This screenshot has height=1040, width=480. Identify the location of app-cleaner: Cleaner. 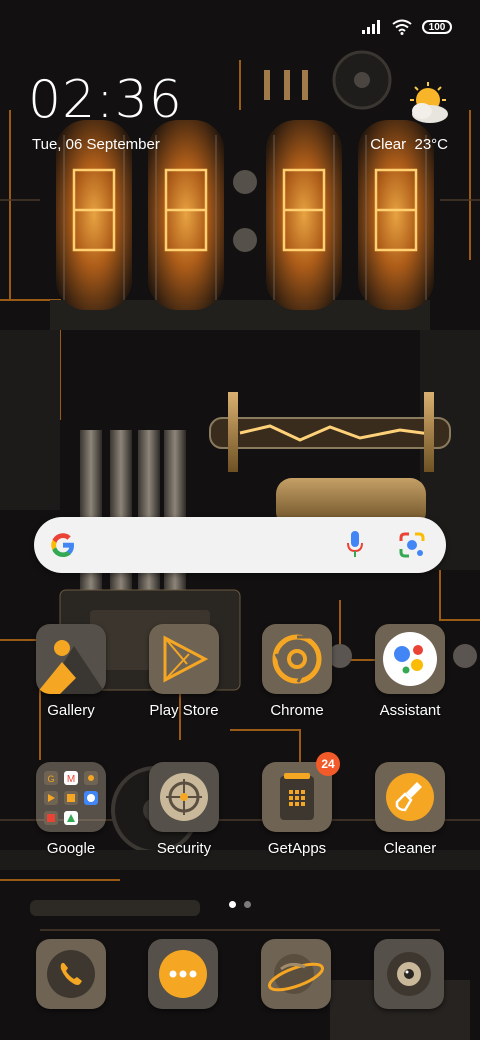
(410, 809).